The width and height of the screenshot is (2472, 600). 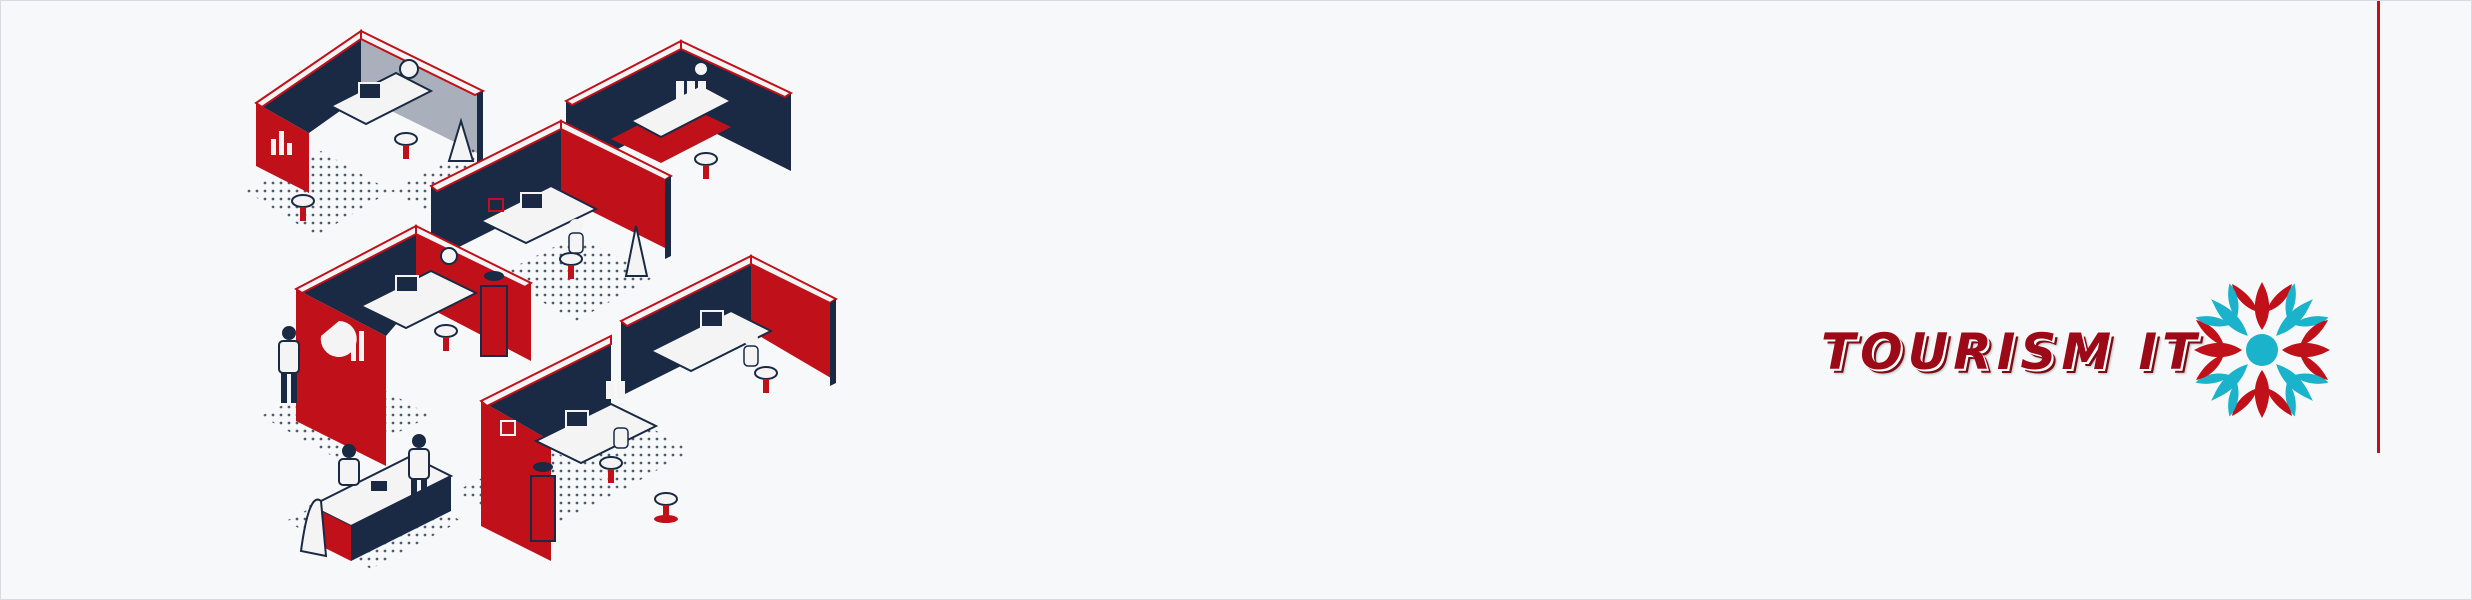 What do you see at coordinates (2378, 227) in the screenshot?
I see `vertical-accent-line` at bounding box center [2378, 227].